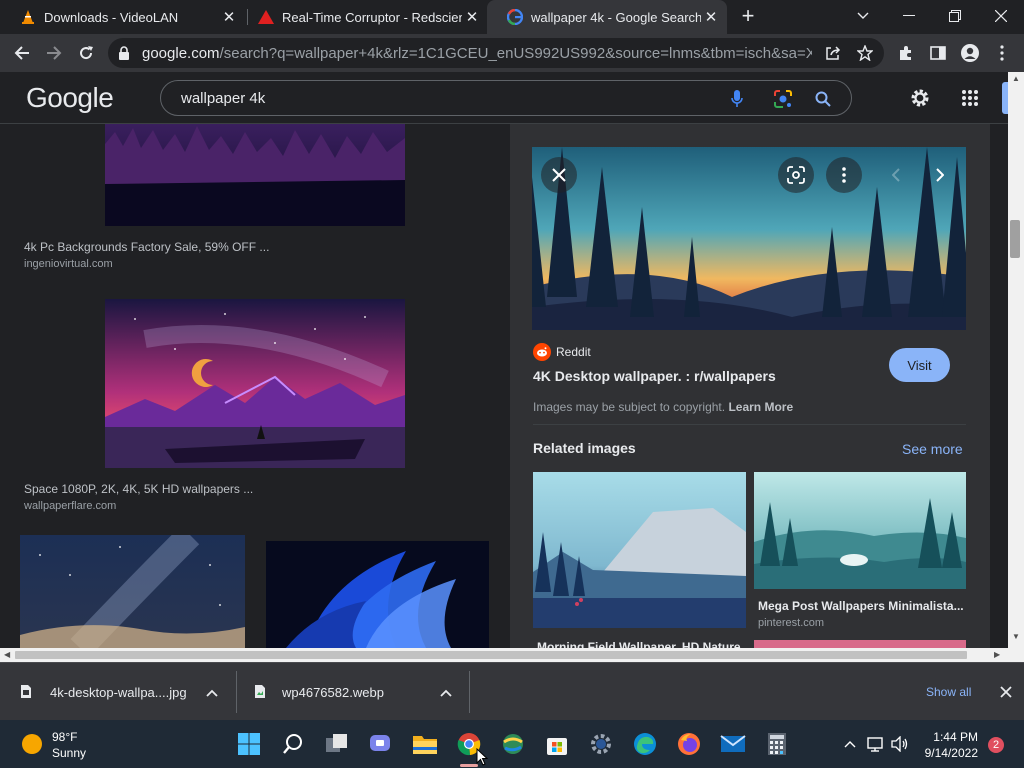  I want to click on bookmark-star-icon, so click(865, 53).